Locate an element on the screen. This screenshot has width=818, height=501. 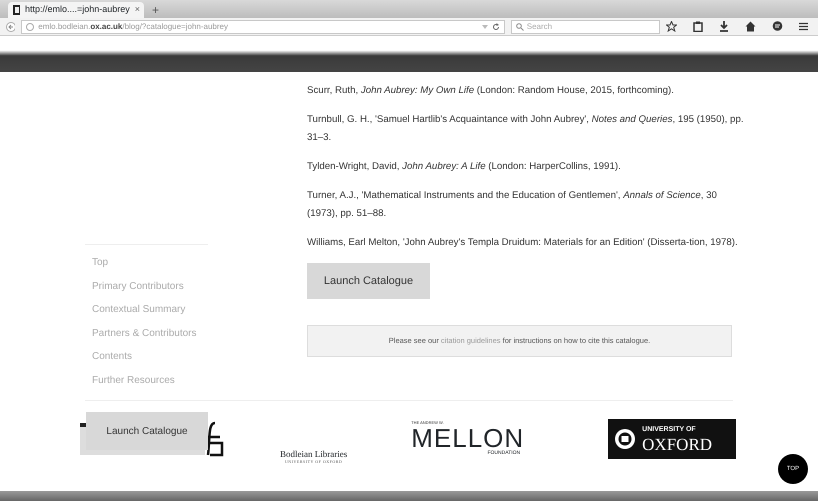
address-bar: emlo.bodleian.ox.ac.uk/blog/?catalogue=john-aubrey is located at coordinates (263, 27).